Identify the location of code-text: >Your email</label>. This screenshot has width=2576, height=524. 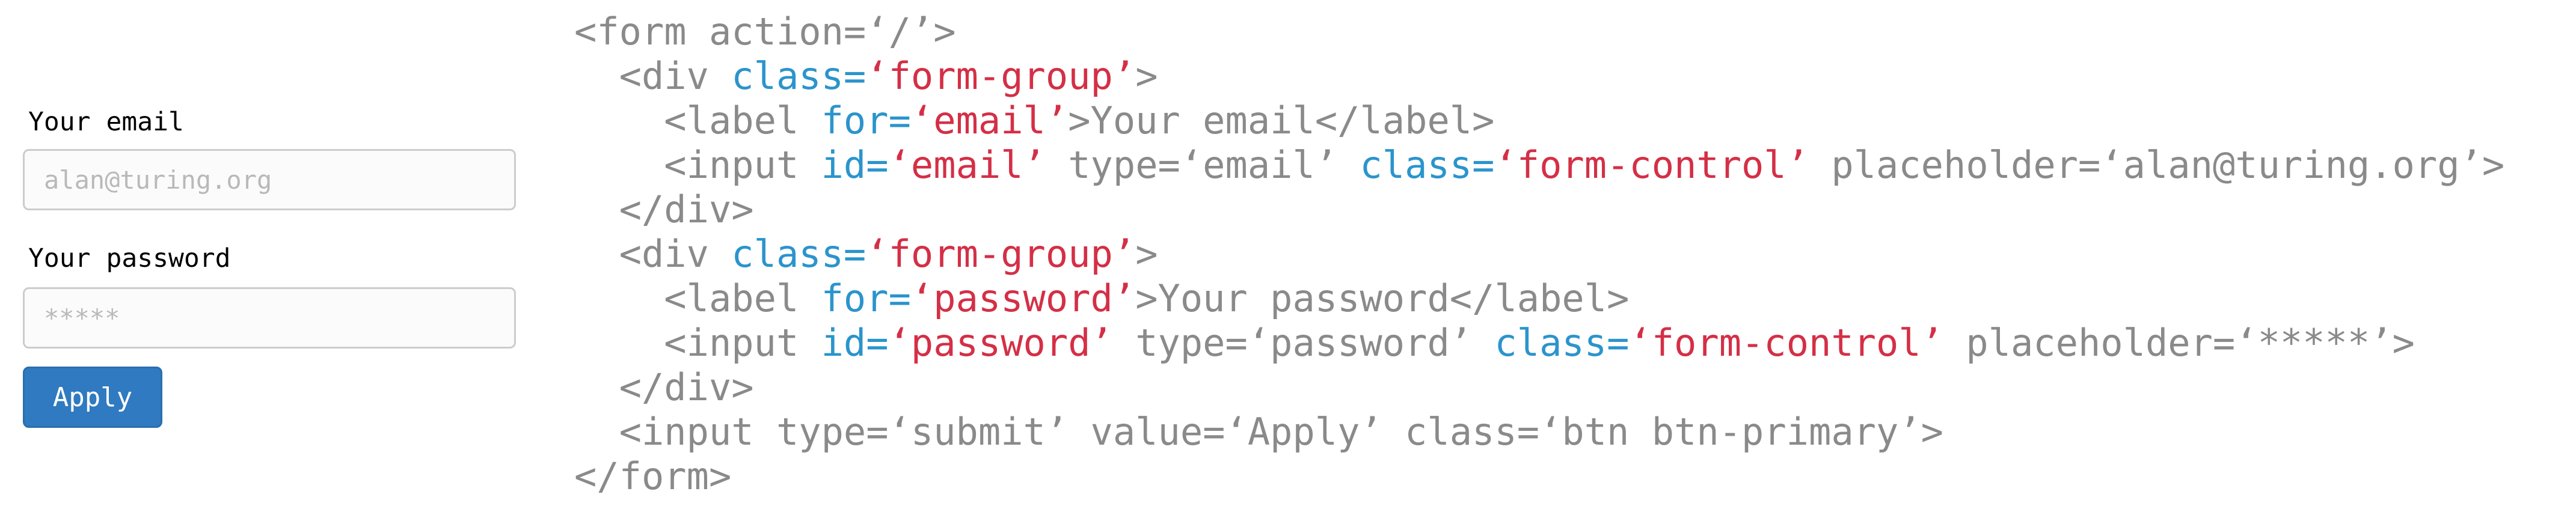
(1281, 120).